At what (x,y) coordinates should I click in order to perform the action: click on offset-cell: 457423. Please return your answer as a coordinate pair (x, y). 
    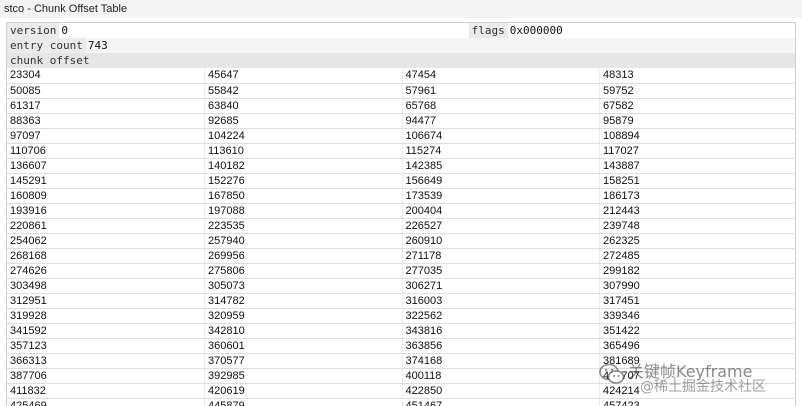
    Looking at the image, I should click on (697, 402).